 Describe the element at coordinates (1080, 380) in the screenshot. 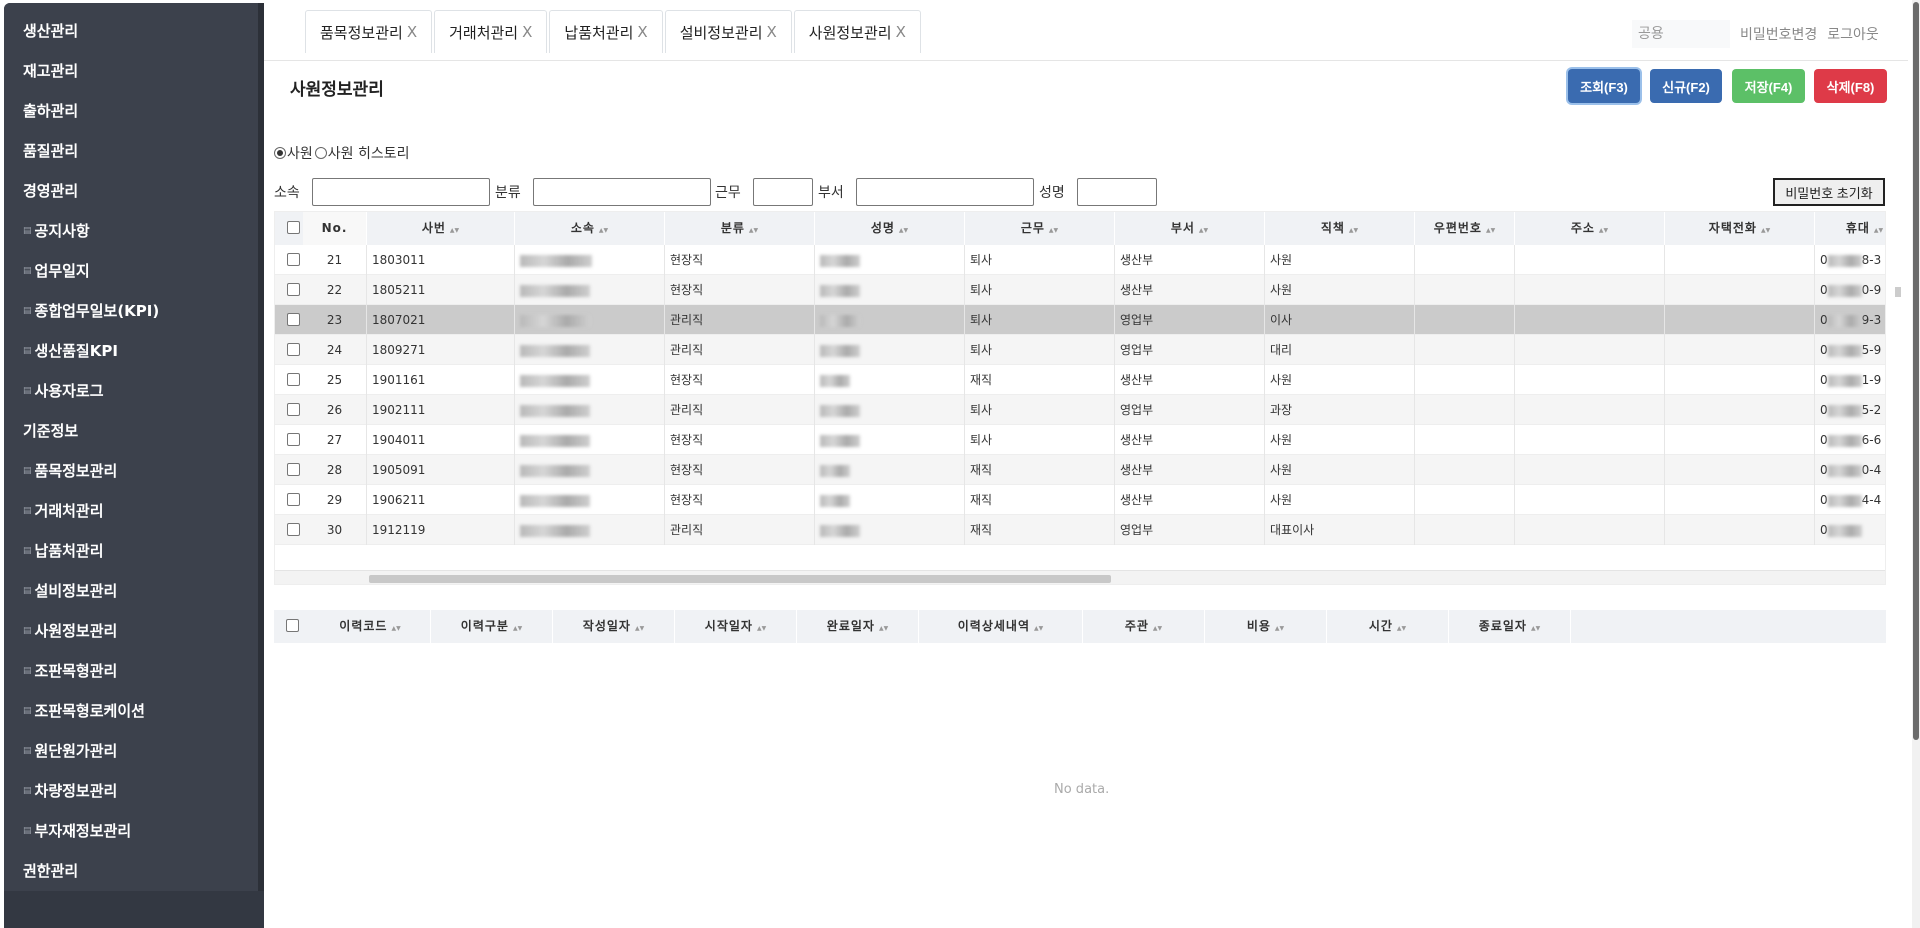

I see `table-row: 25 1901161 현장직 재직 생산부 사원 0 1-9` at that location.